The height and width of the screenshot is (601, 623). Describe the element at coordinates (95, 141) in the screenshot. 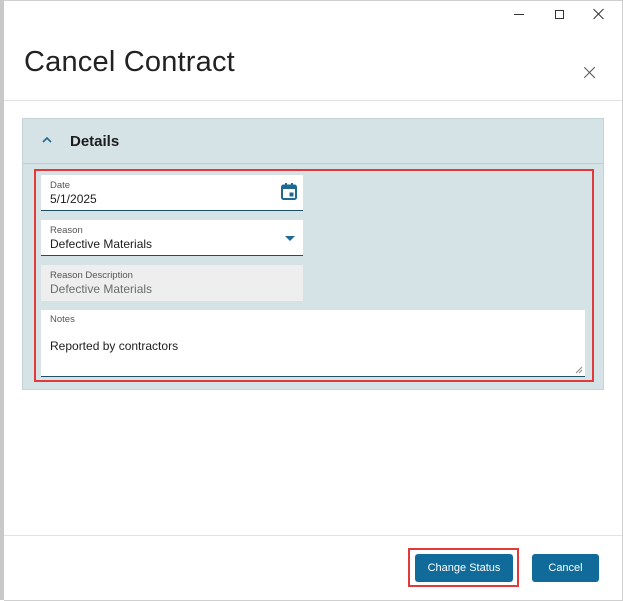

I see `details-section-title: Details` at that location.